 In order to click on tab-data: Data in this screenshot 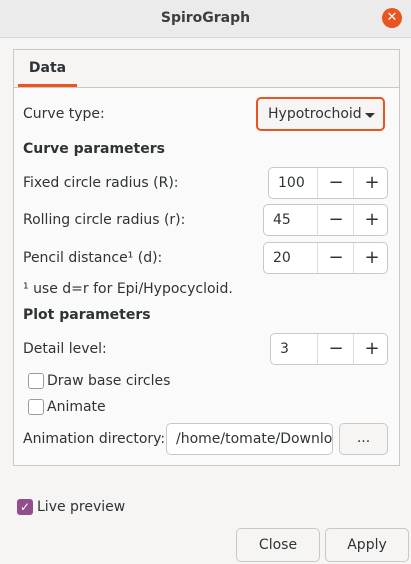, I will do `click(47, 68)`.